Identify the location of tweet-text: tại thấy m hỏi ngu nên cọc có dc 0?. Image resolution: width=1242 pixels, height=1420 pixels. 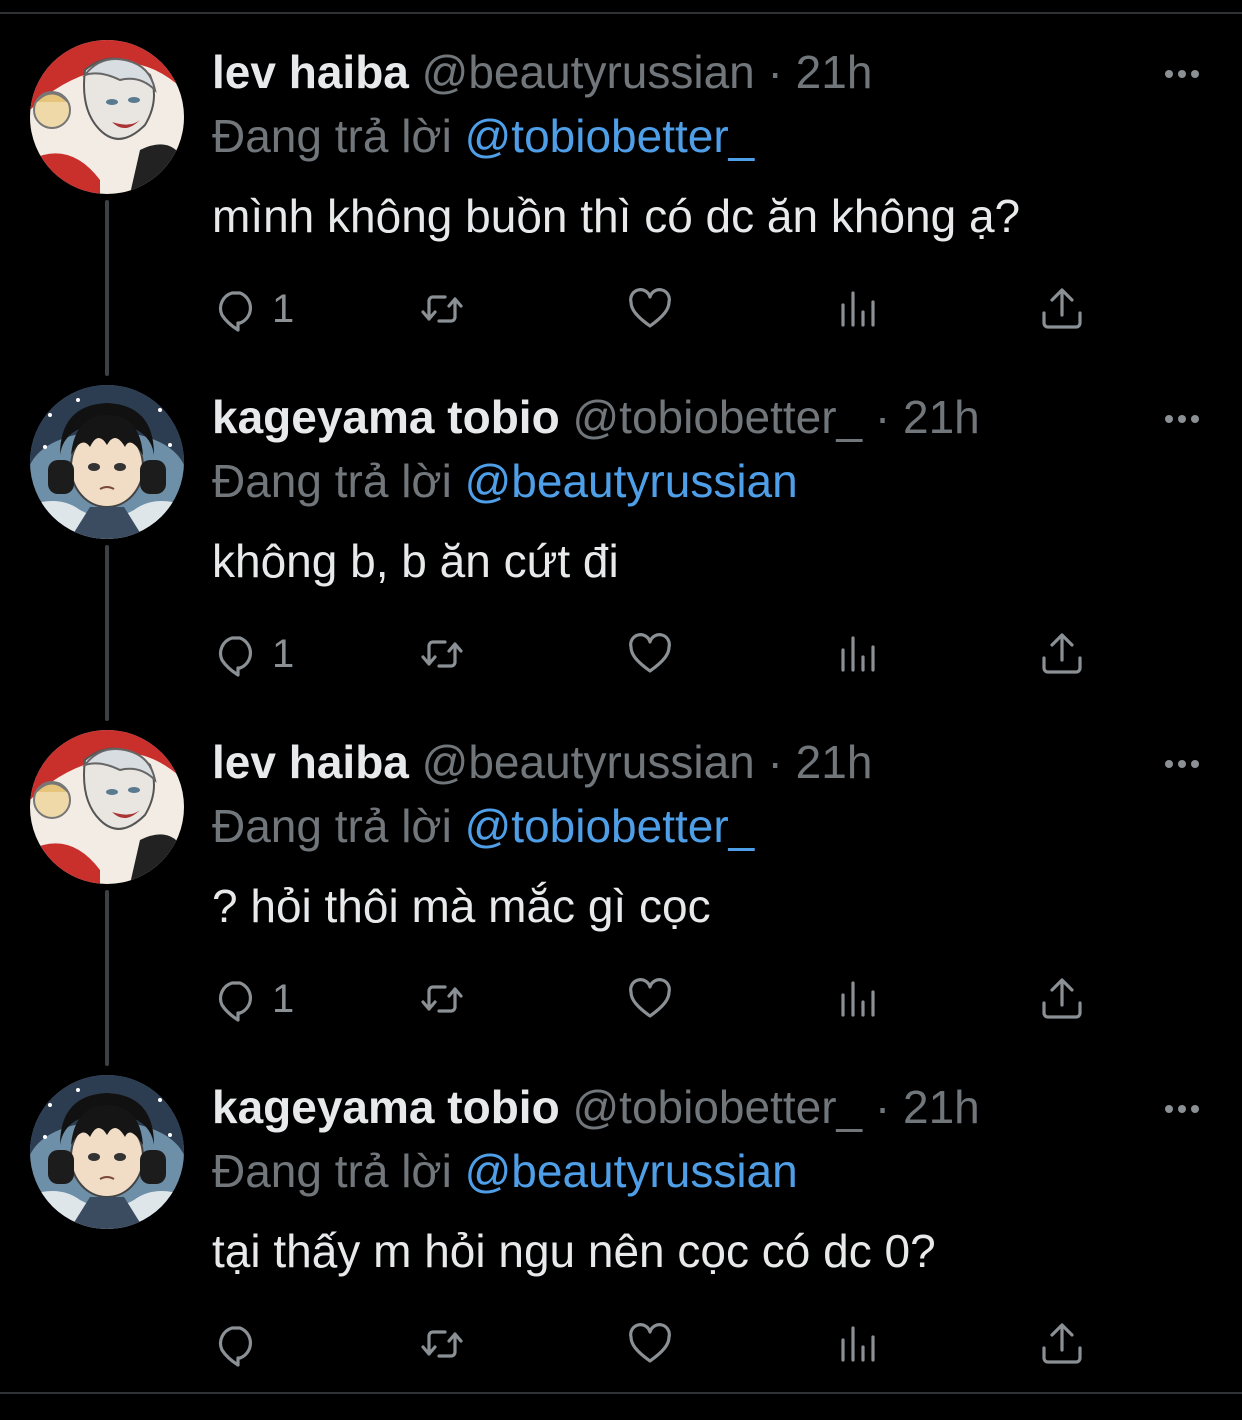
(574, 1251).